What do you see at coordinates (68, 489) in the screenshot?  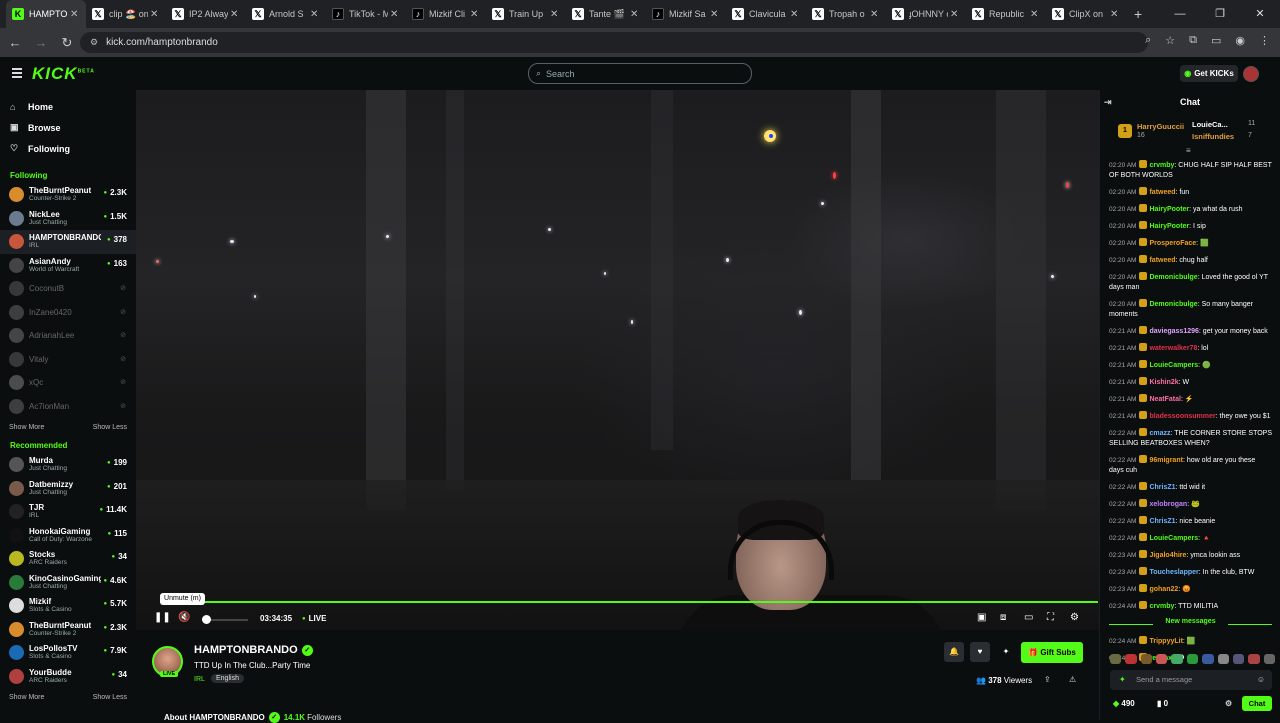 I see `sidebar-channel: DatbemizzyJust Chatting 201` at bounding box center [68, 489].